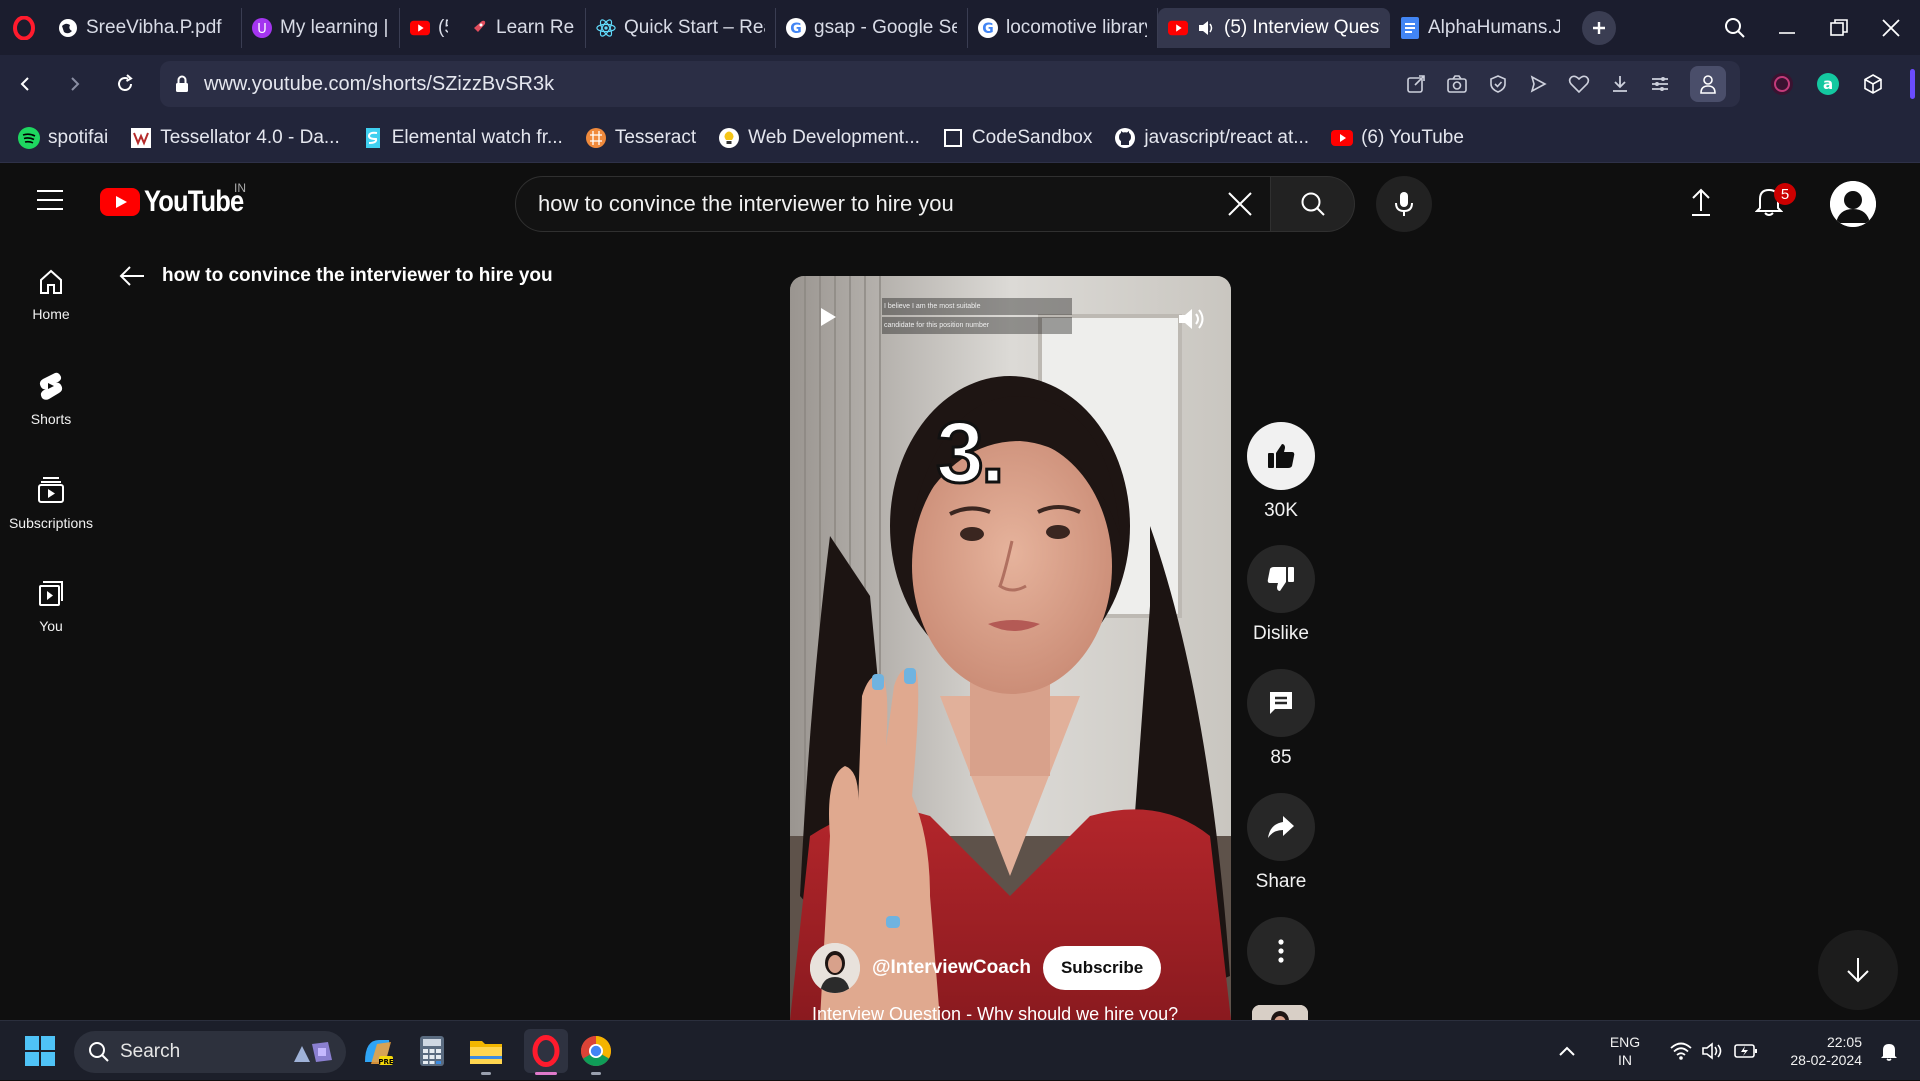 This screenshot has width=1920, height=1081. What do you see at coordinates (1017, 138) in the screenshot?
I see `bookmark-codesandbox: CodeSandbox` at bounding box center [1017, 138].